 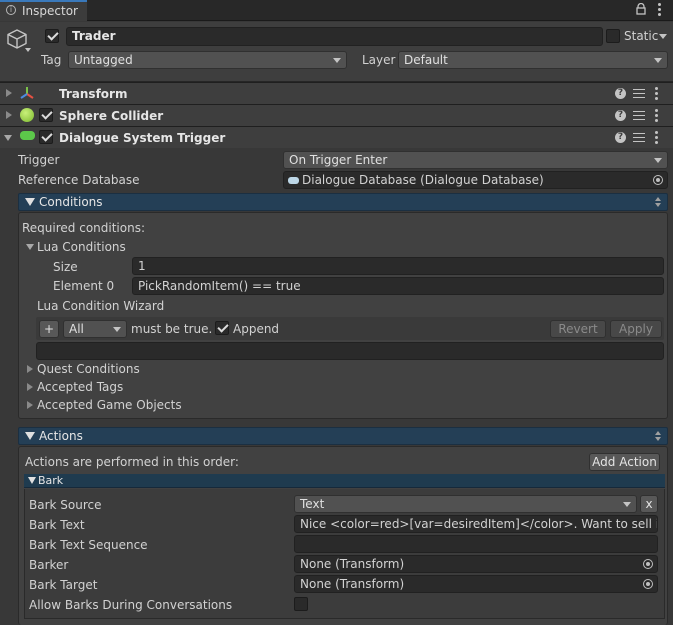 What do you see at coordinates (49, 329) in the screenshot?
I see `add-condition-button: +` at bounding box center [49, 329].